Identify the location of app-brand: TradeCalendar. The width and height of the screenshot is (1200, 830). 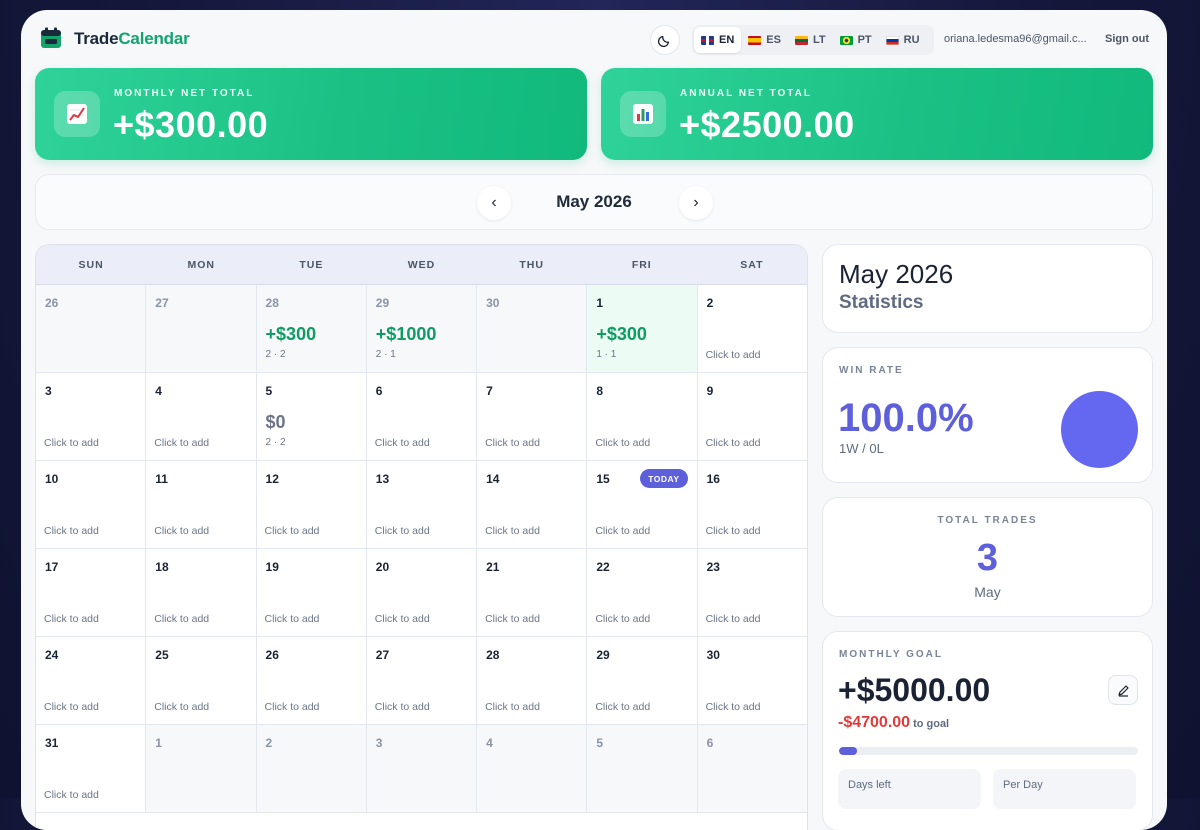
(132, 39).